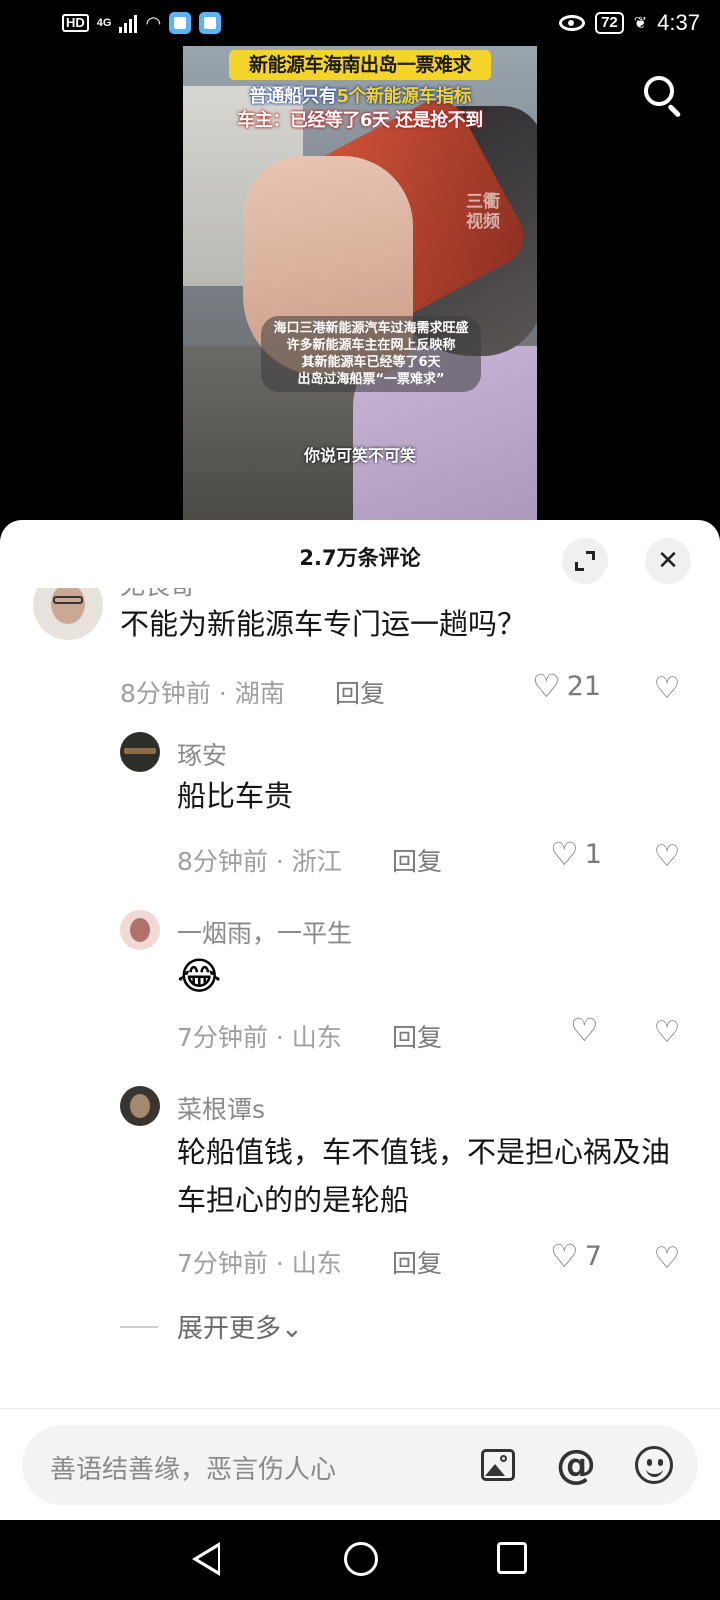 This screenshot has height=1600, width=720. I want to click on expand-icon, so click(585, 561).